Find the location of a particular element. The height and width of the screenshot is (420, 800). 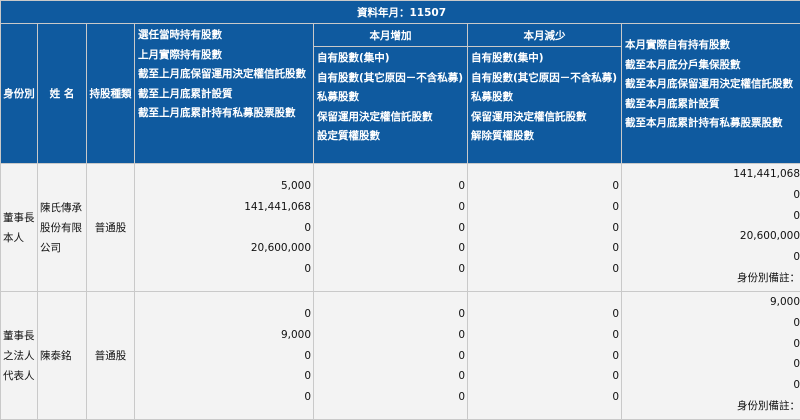

name-cell: 陳氏傳承股份有限公司 is located at coordinates (62, 228).